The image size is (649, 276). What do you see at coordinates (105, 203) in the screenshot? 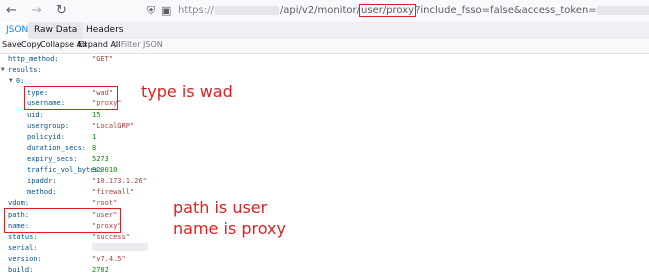
I see `json-value: "root"` at bounding box center [105, 203].